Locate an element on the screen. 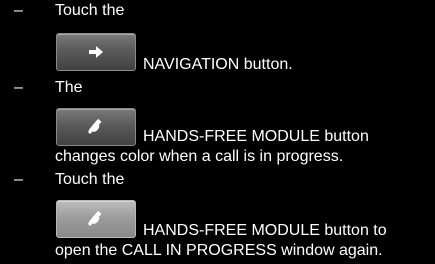 The image size is (435, 264). instruction-1-after-button: NAVIGATION button. is located at coordinates (218, 64).